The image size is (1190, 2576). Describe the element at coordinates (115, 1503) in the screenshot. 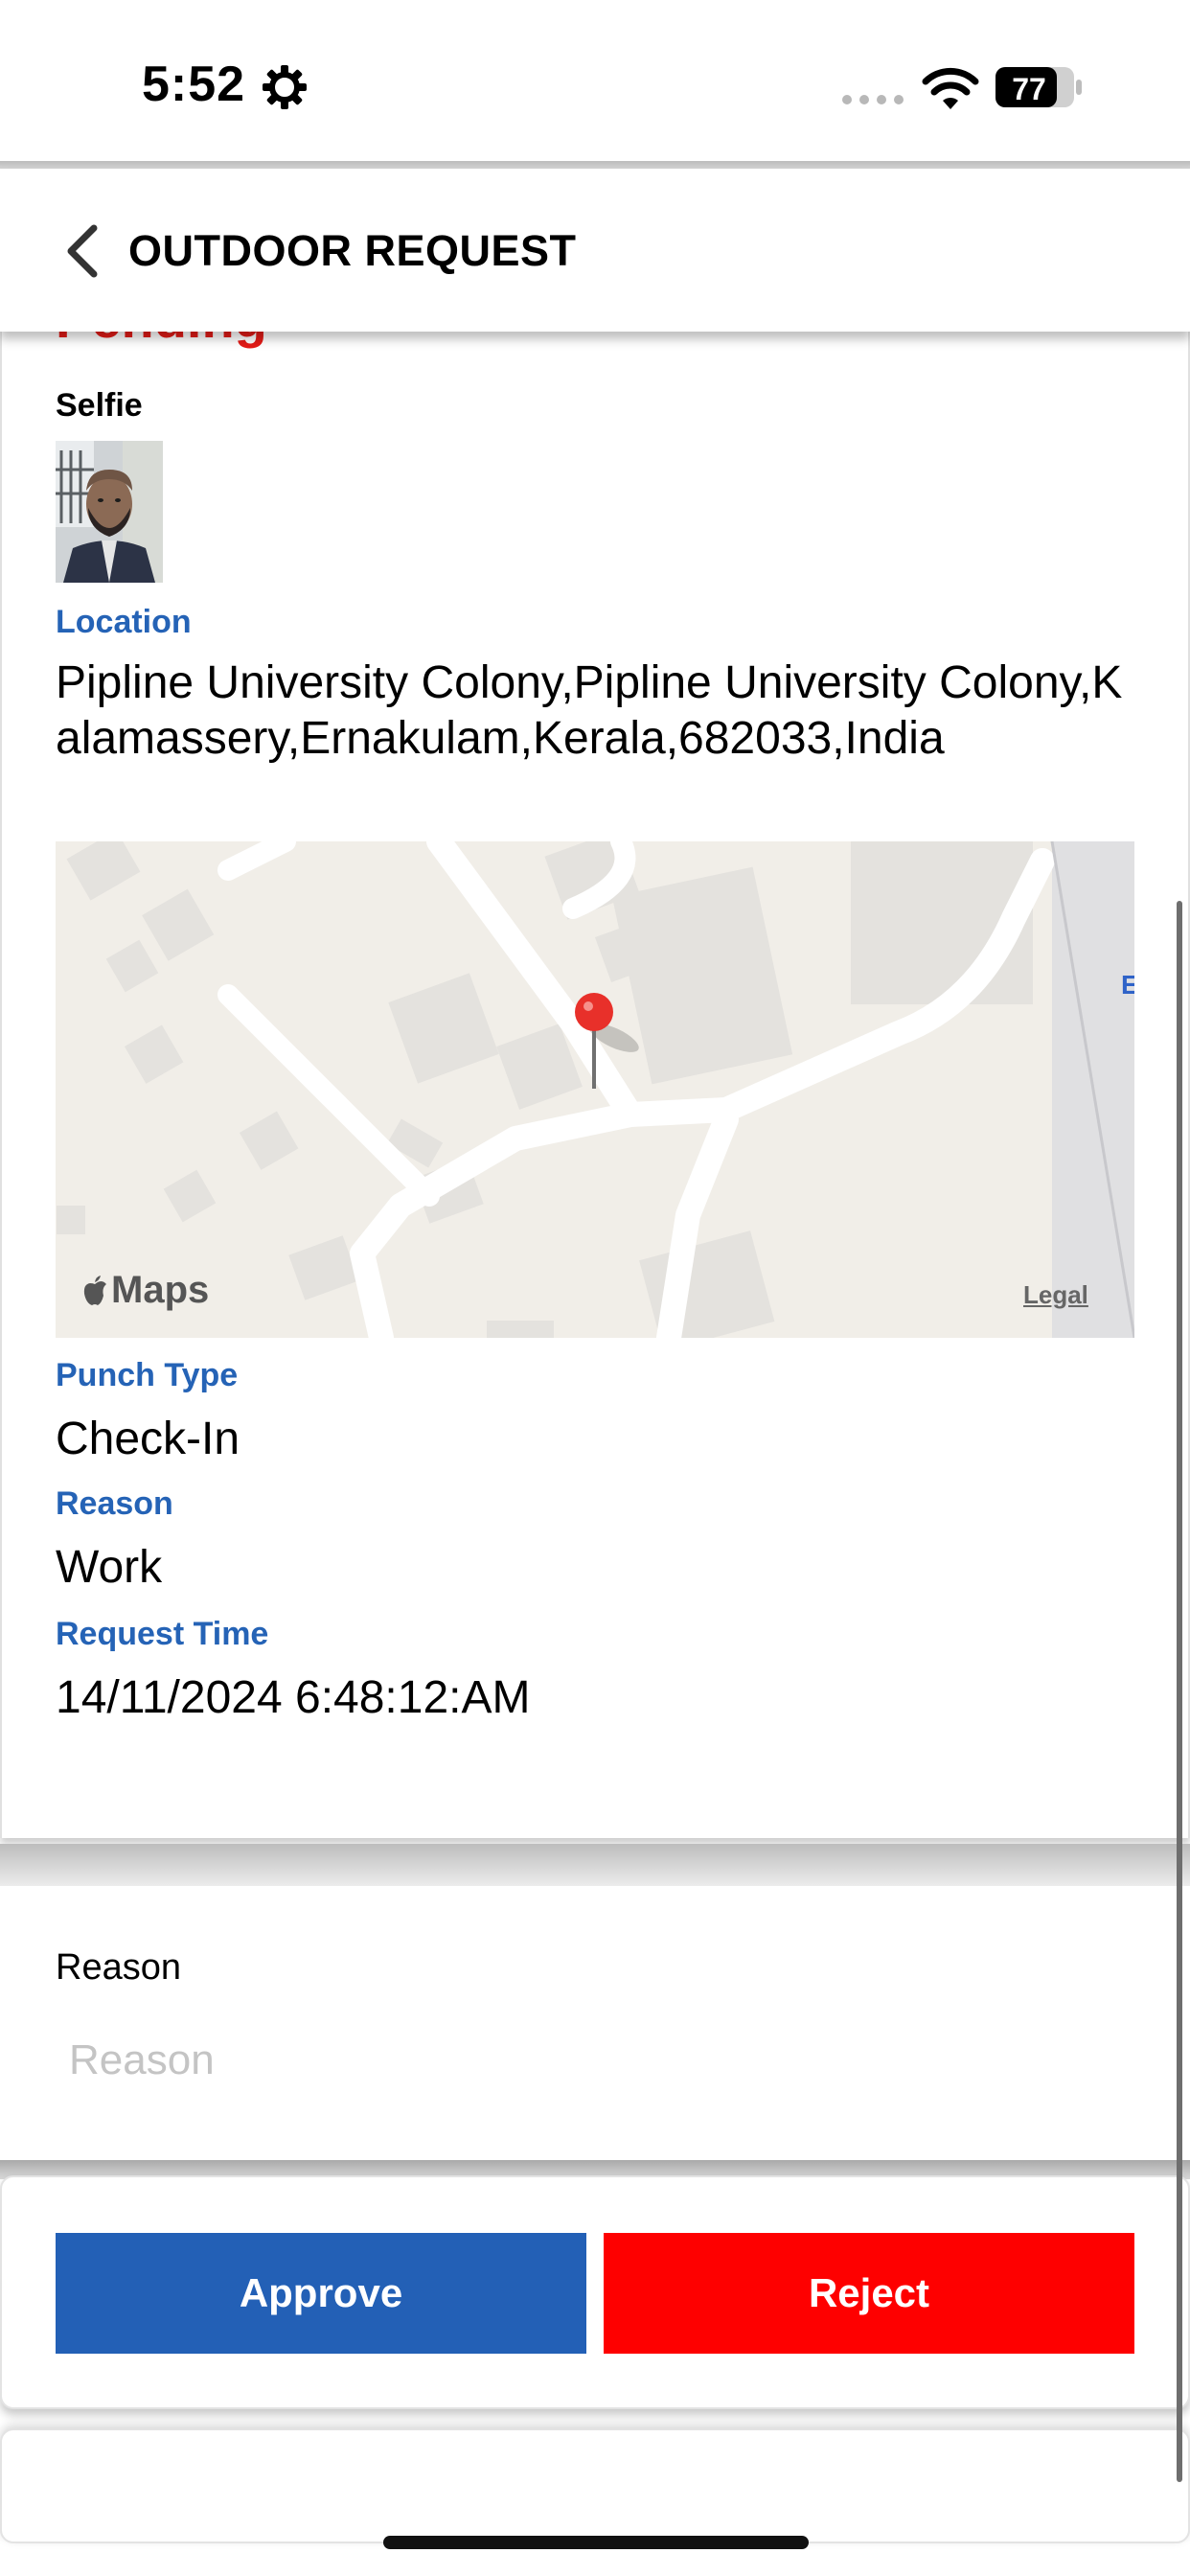

I see `reason-label: Reason` at that location.